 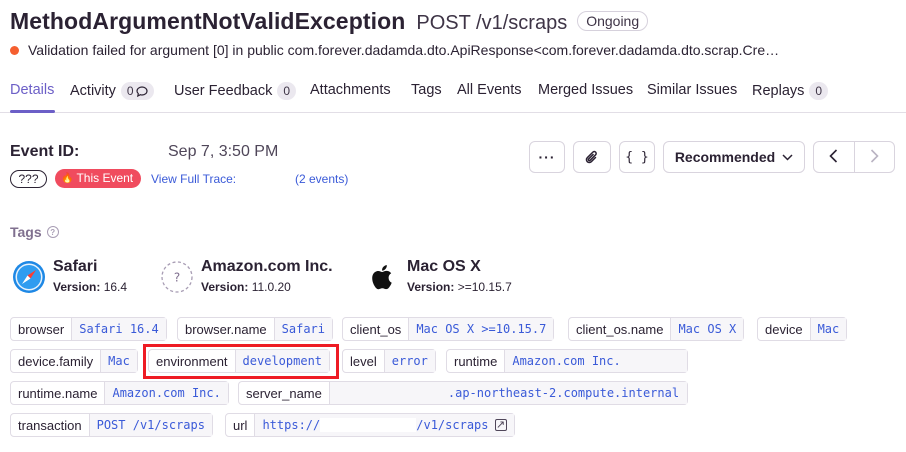 What do you see at coordinates (620, 329) in the screenshot?
I see `tag-key: client_os.name` at bounding box center [620, 329].